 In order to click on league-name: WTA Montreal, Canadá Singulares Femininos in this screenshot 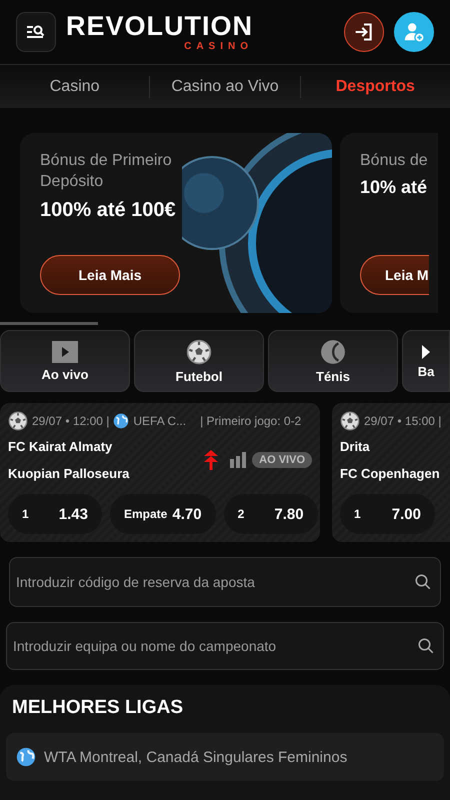, I will do `click(196, 757)`.